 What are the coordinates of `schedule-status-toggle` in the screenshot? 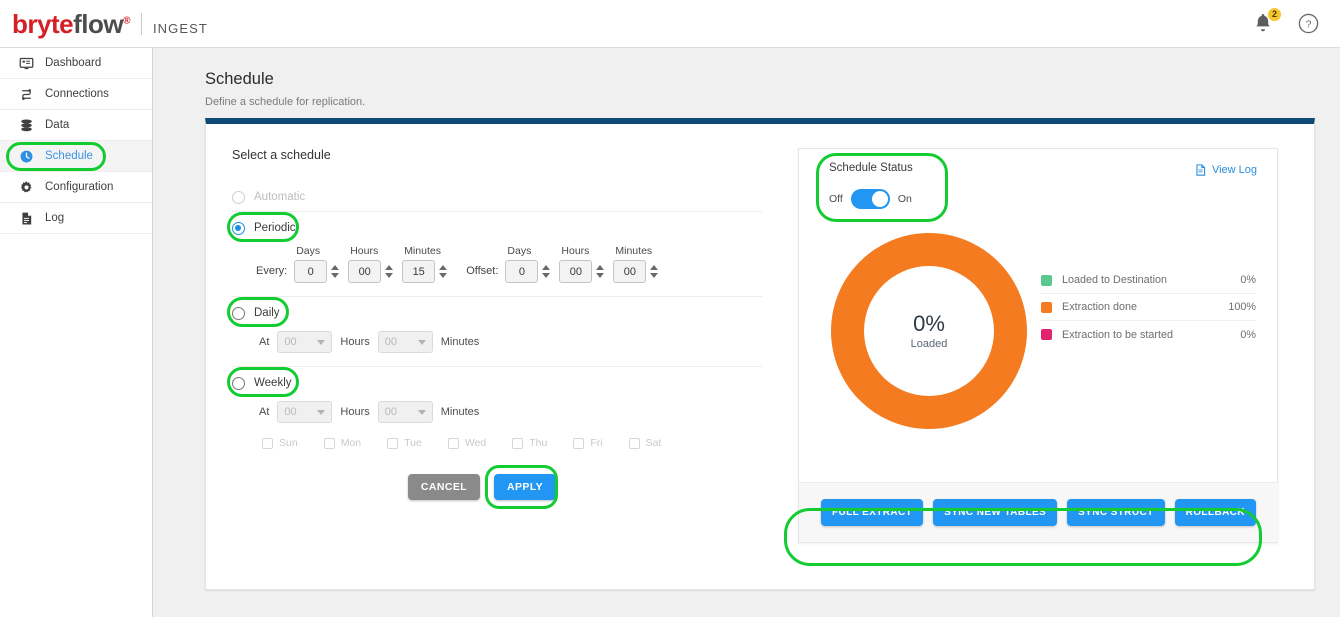 It's located at (870, 199).